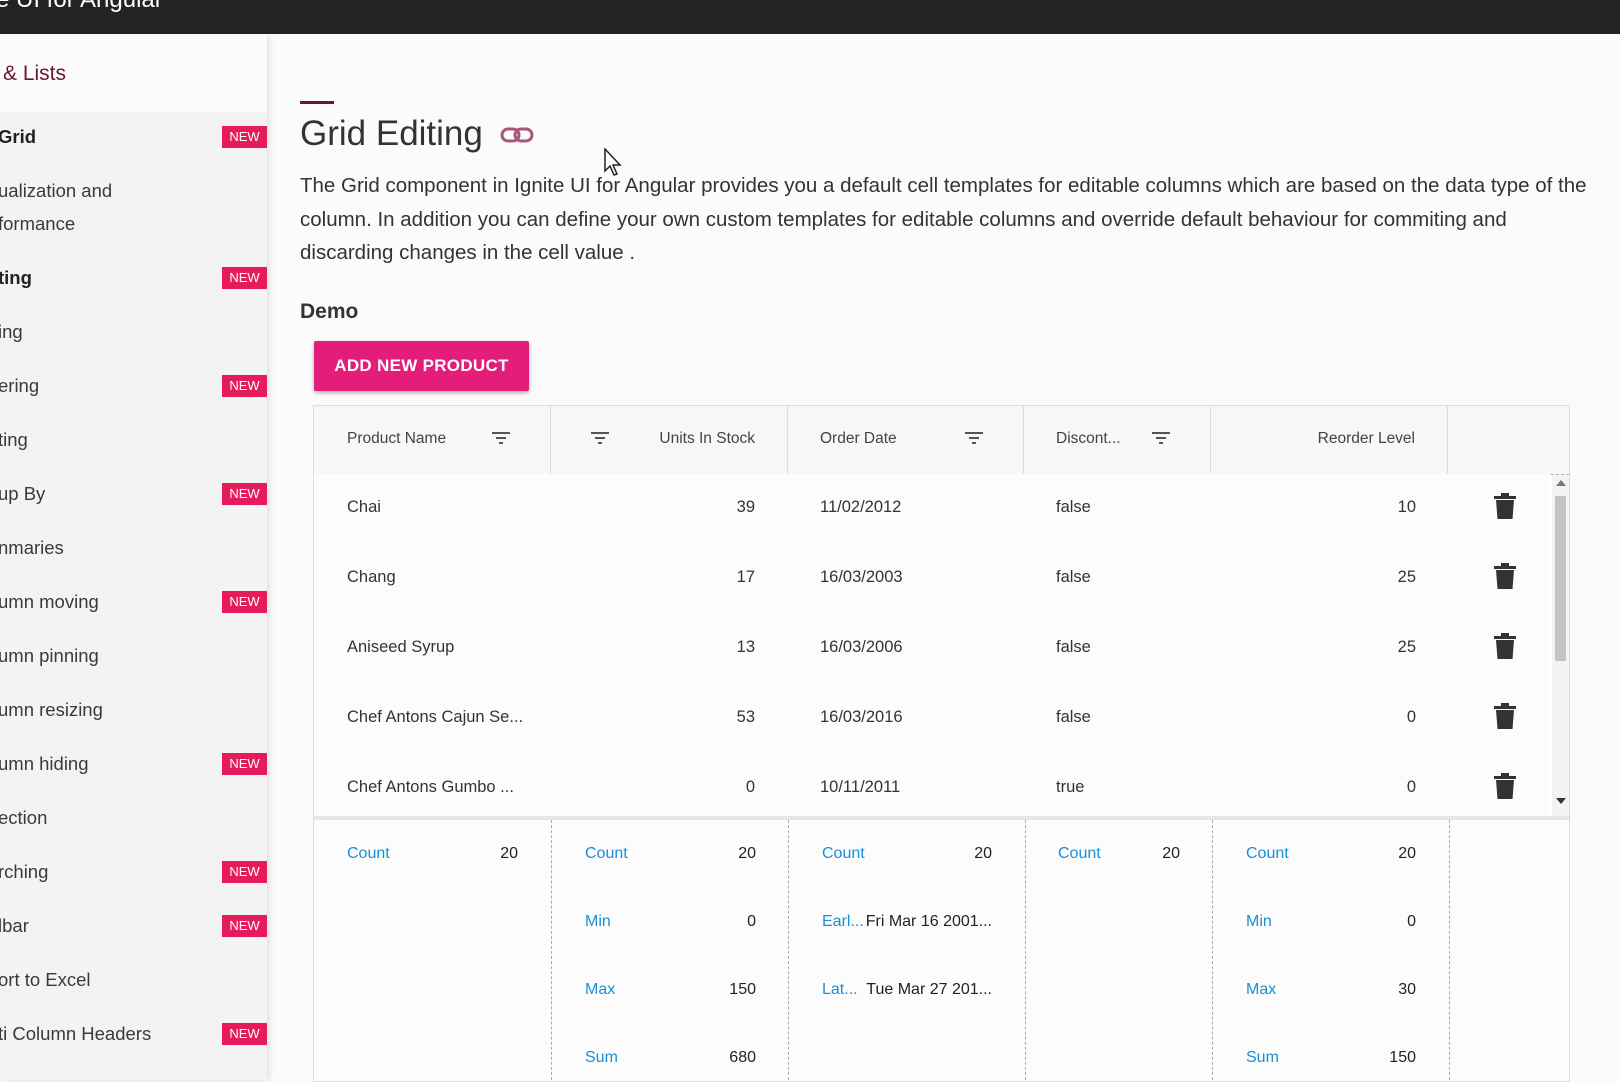 This screenshot has width=1620, height=1082. I want to click on cell-product-name: Aniseed Syrup, so click(400, 647).